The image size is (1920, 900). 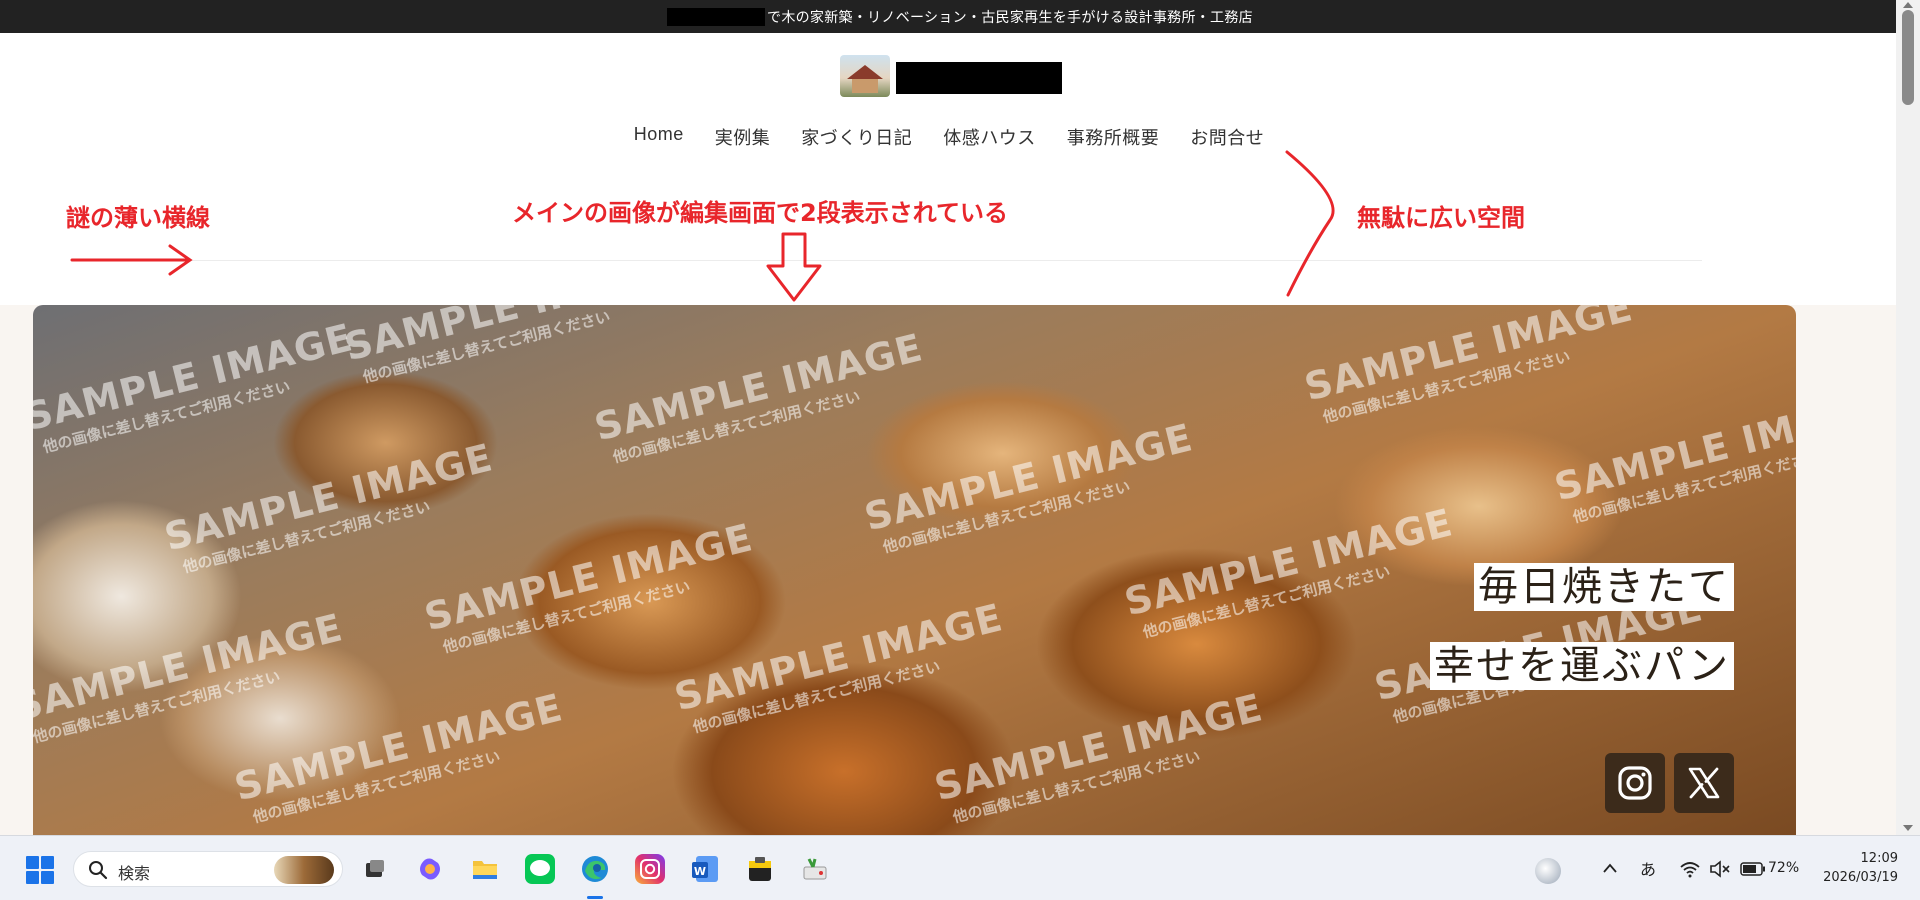 I want to click on task-view-icon, so click(x=375, y=869).